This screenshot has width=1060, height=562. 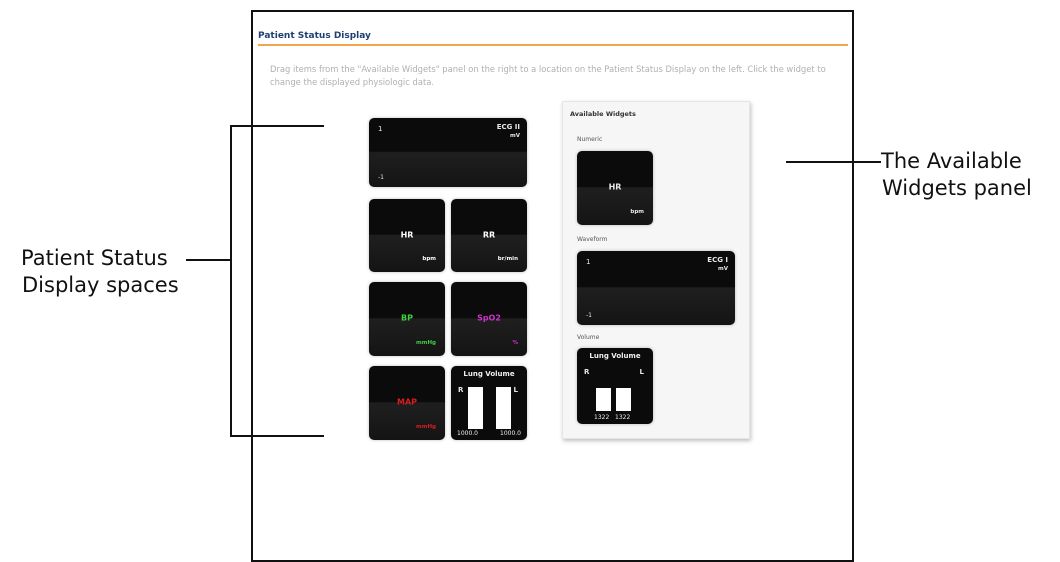 What do you see at coordinates (425, 343) in the screenshot?
I see `bp-unit: mmHg` at bounding box center [425, 343].